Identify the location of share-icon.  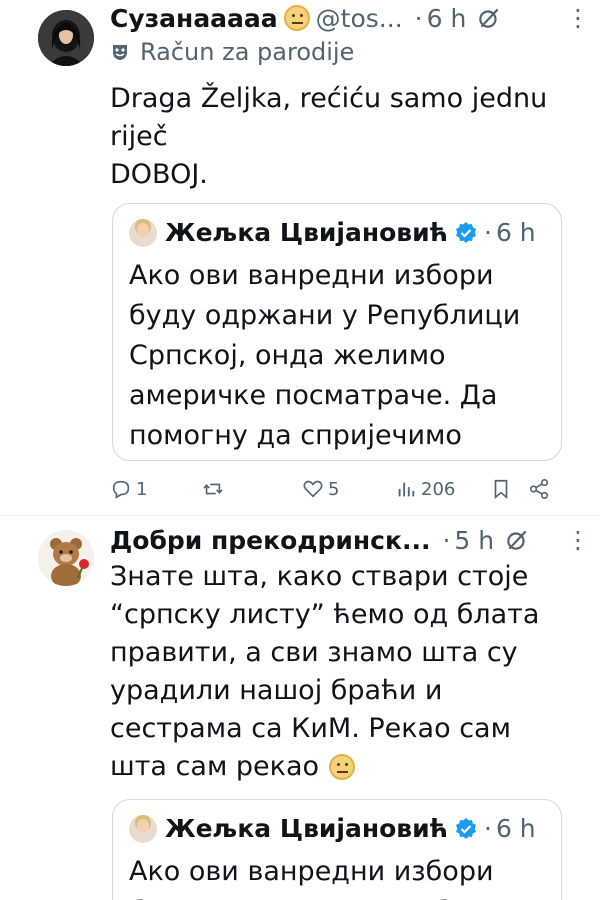
(539, 489).